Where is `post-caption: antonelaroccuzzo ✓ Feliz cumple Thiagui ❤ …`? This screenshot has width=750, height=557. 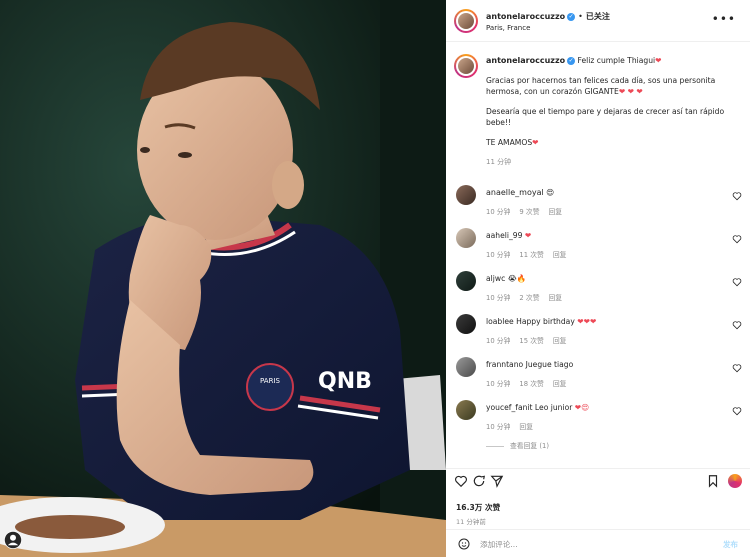 post-caption: antonelaroccuzzo ✓ Feliz cumple Thiagui ❤ … is located at coordinates (611, 116).